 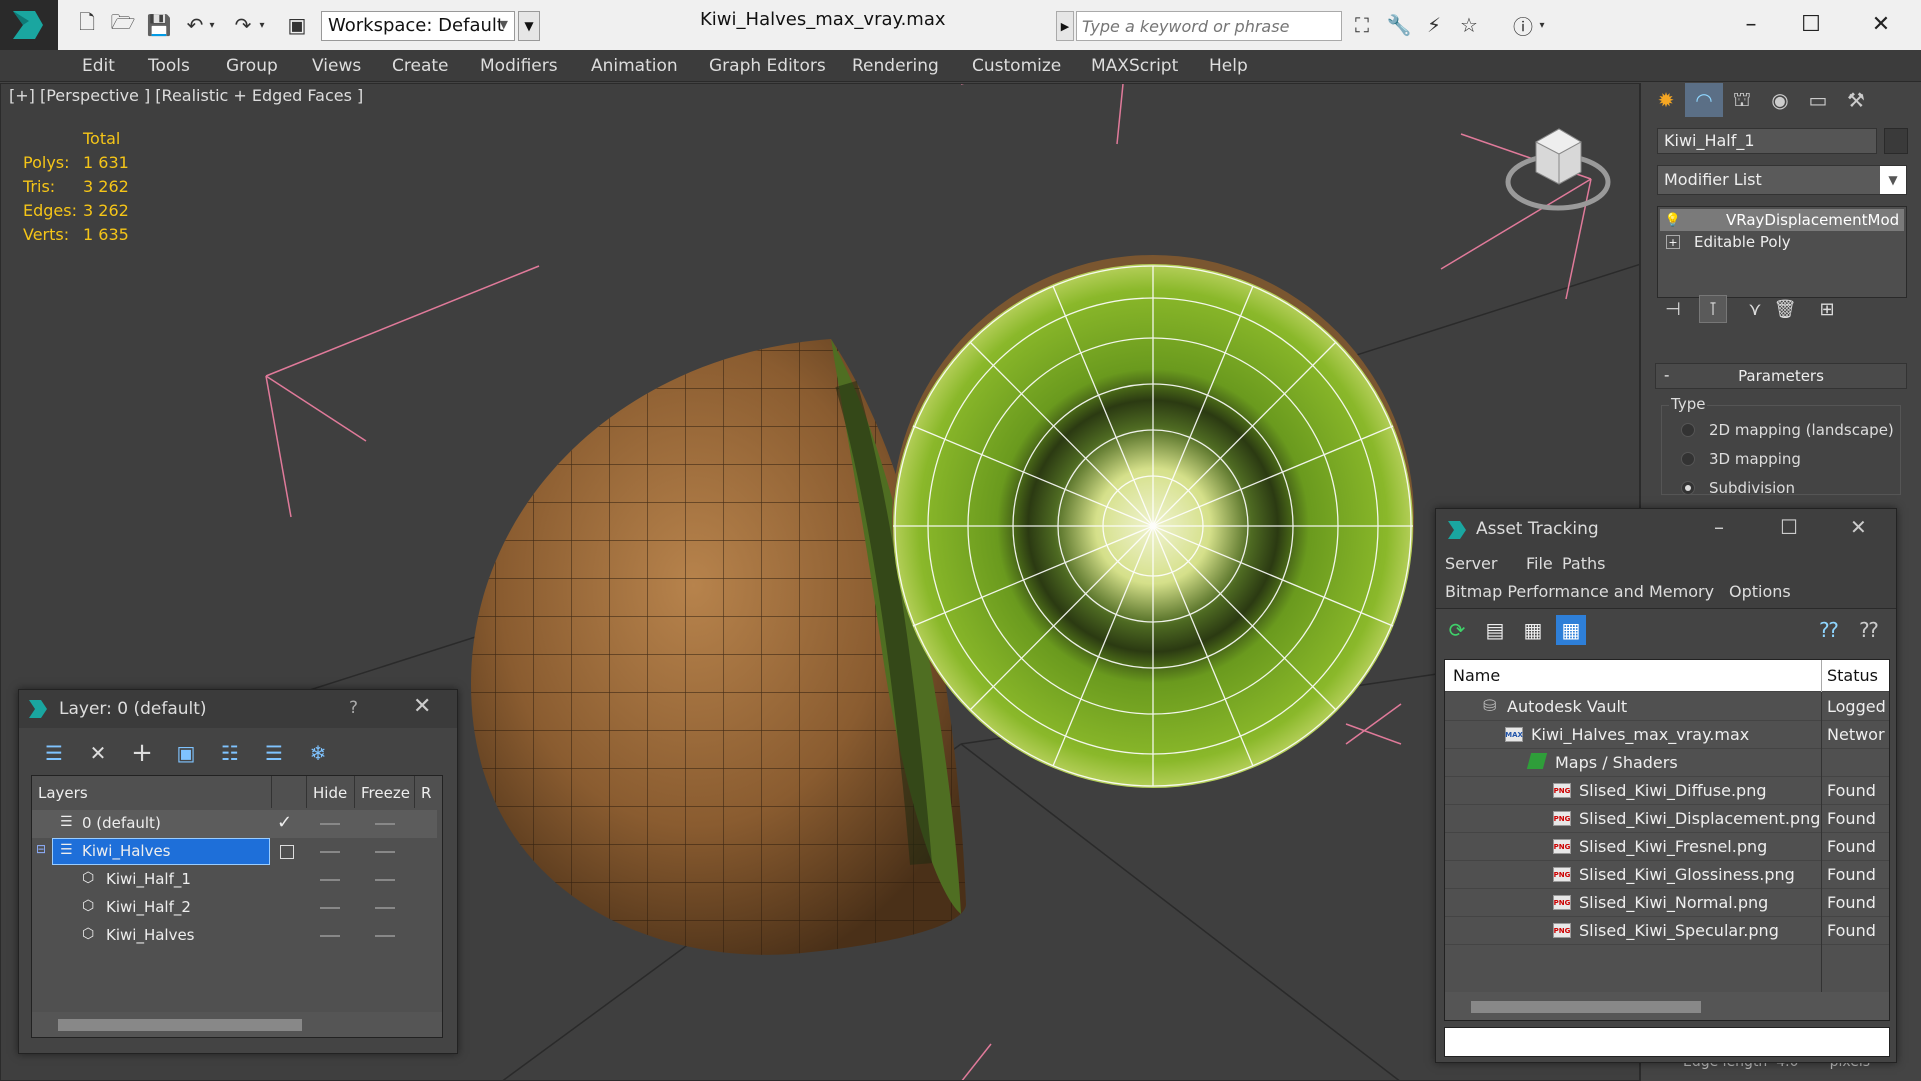 I want to click on create-tab-icon: ✹, so click(x=1666, y=100).